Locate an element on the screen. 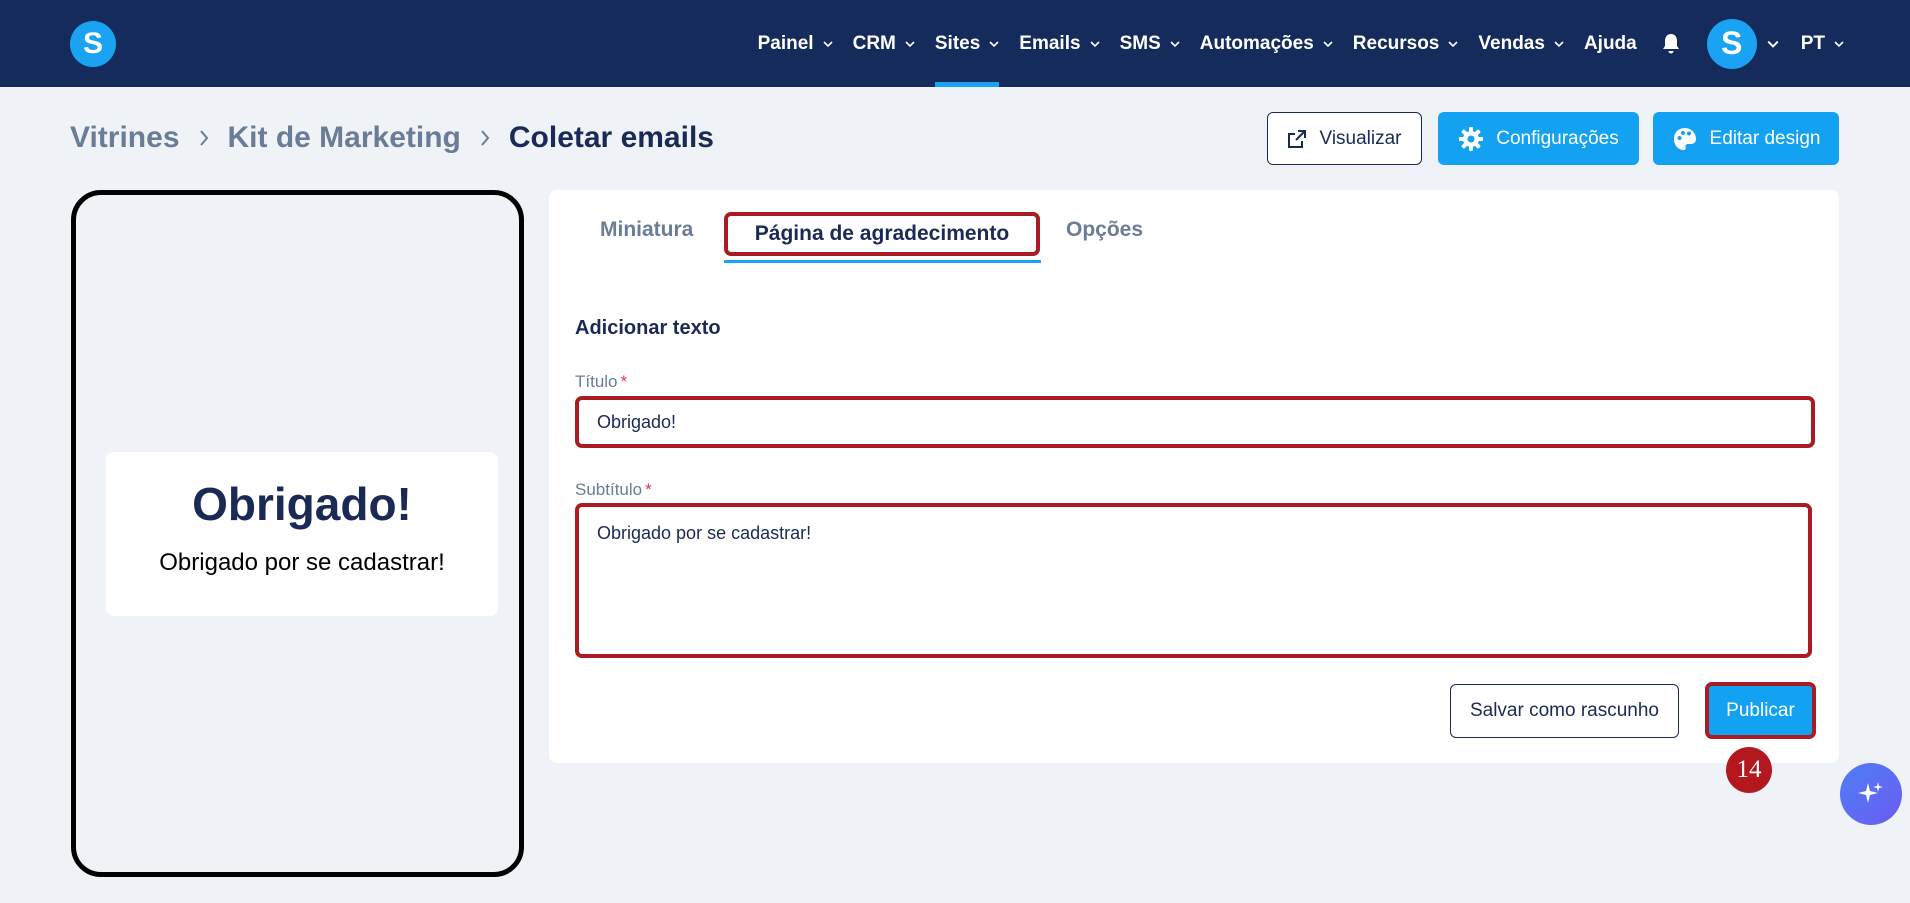 The image size is (1910, 903). save-draft-label: Salvar como rascunho is located at coordinates (1564, 710).